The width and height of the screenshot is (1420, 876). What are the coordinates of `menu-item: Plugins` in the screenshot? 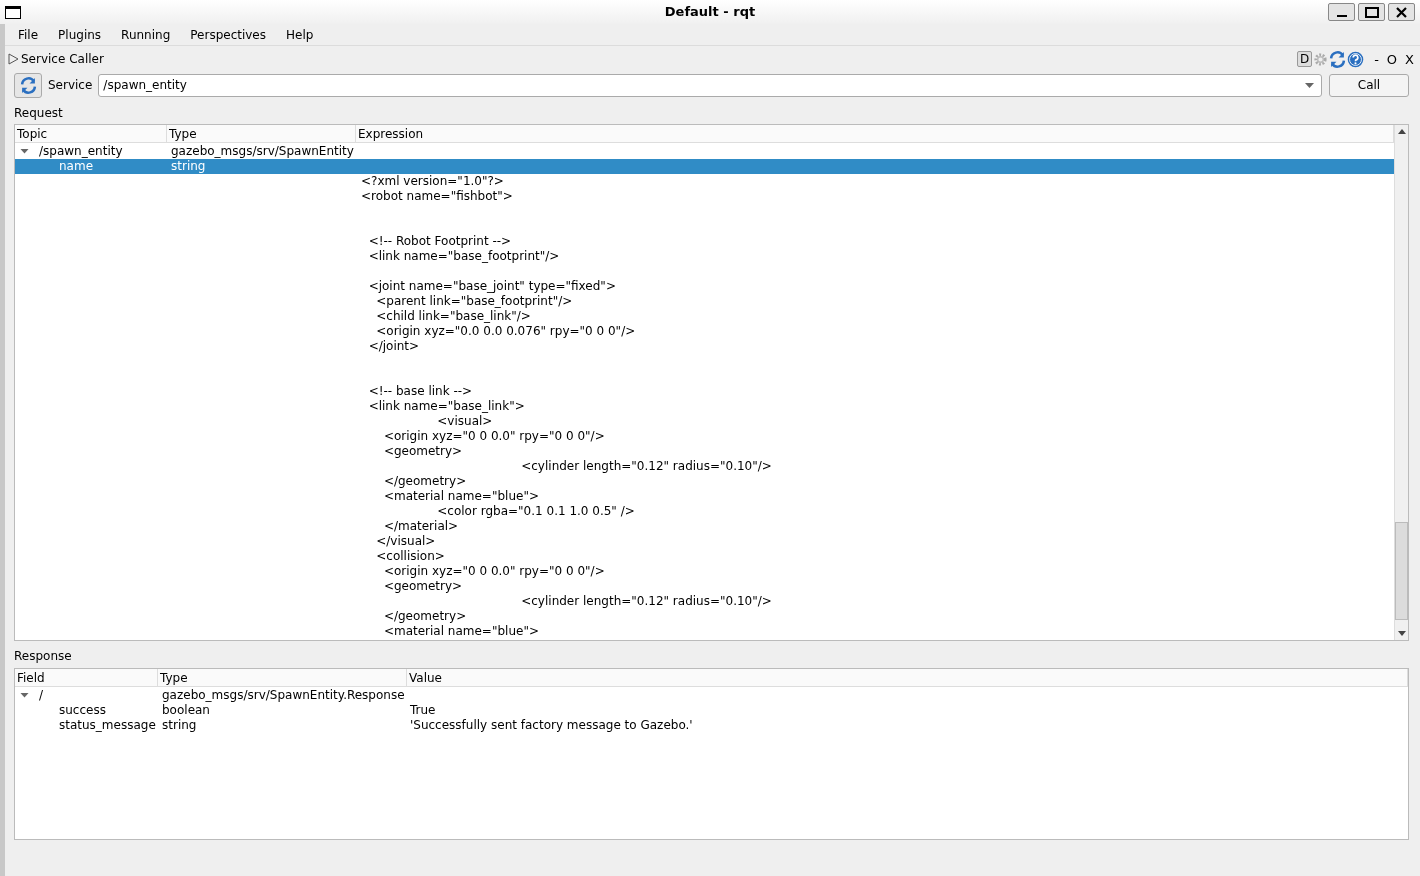 It's located at (80, 34).